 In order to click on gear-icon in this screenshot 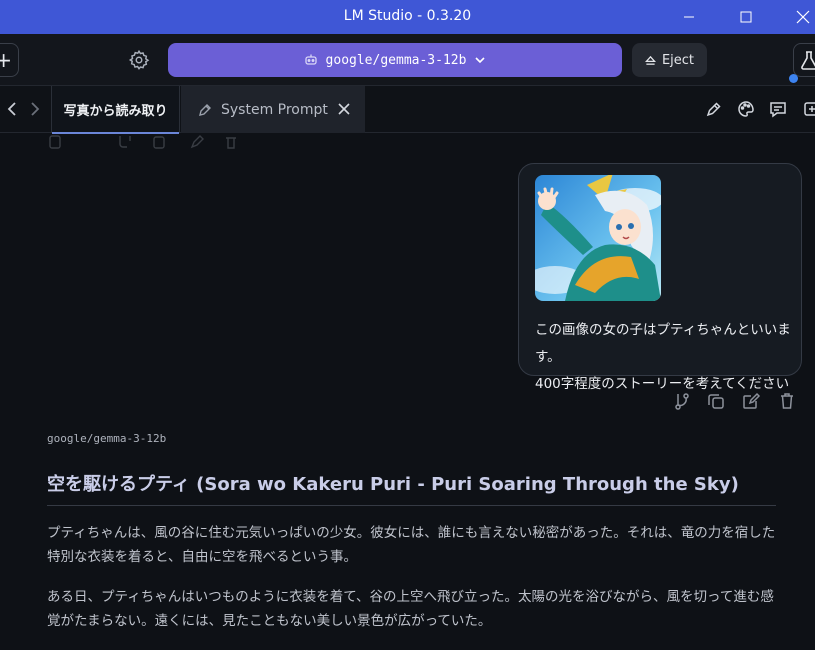, I will do `click(139, 60)`.